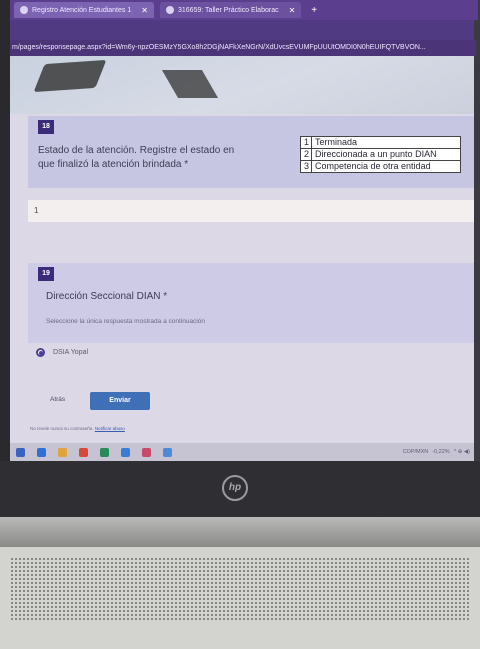 This screenshot has height=649, width=480. Describe the element at coordinates (169, 10) in the screenshot. I see `site-icon` at that location.